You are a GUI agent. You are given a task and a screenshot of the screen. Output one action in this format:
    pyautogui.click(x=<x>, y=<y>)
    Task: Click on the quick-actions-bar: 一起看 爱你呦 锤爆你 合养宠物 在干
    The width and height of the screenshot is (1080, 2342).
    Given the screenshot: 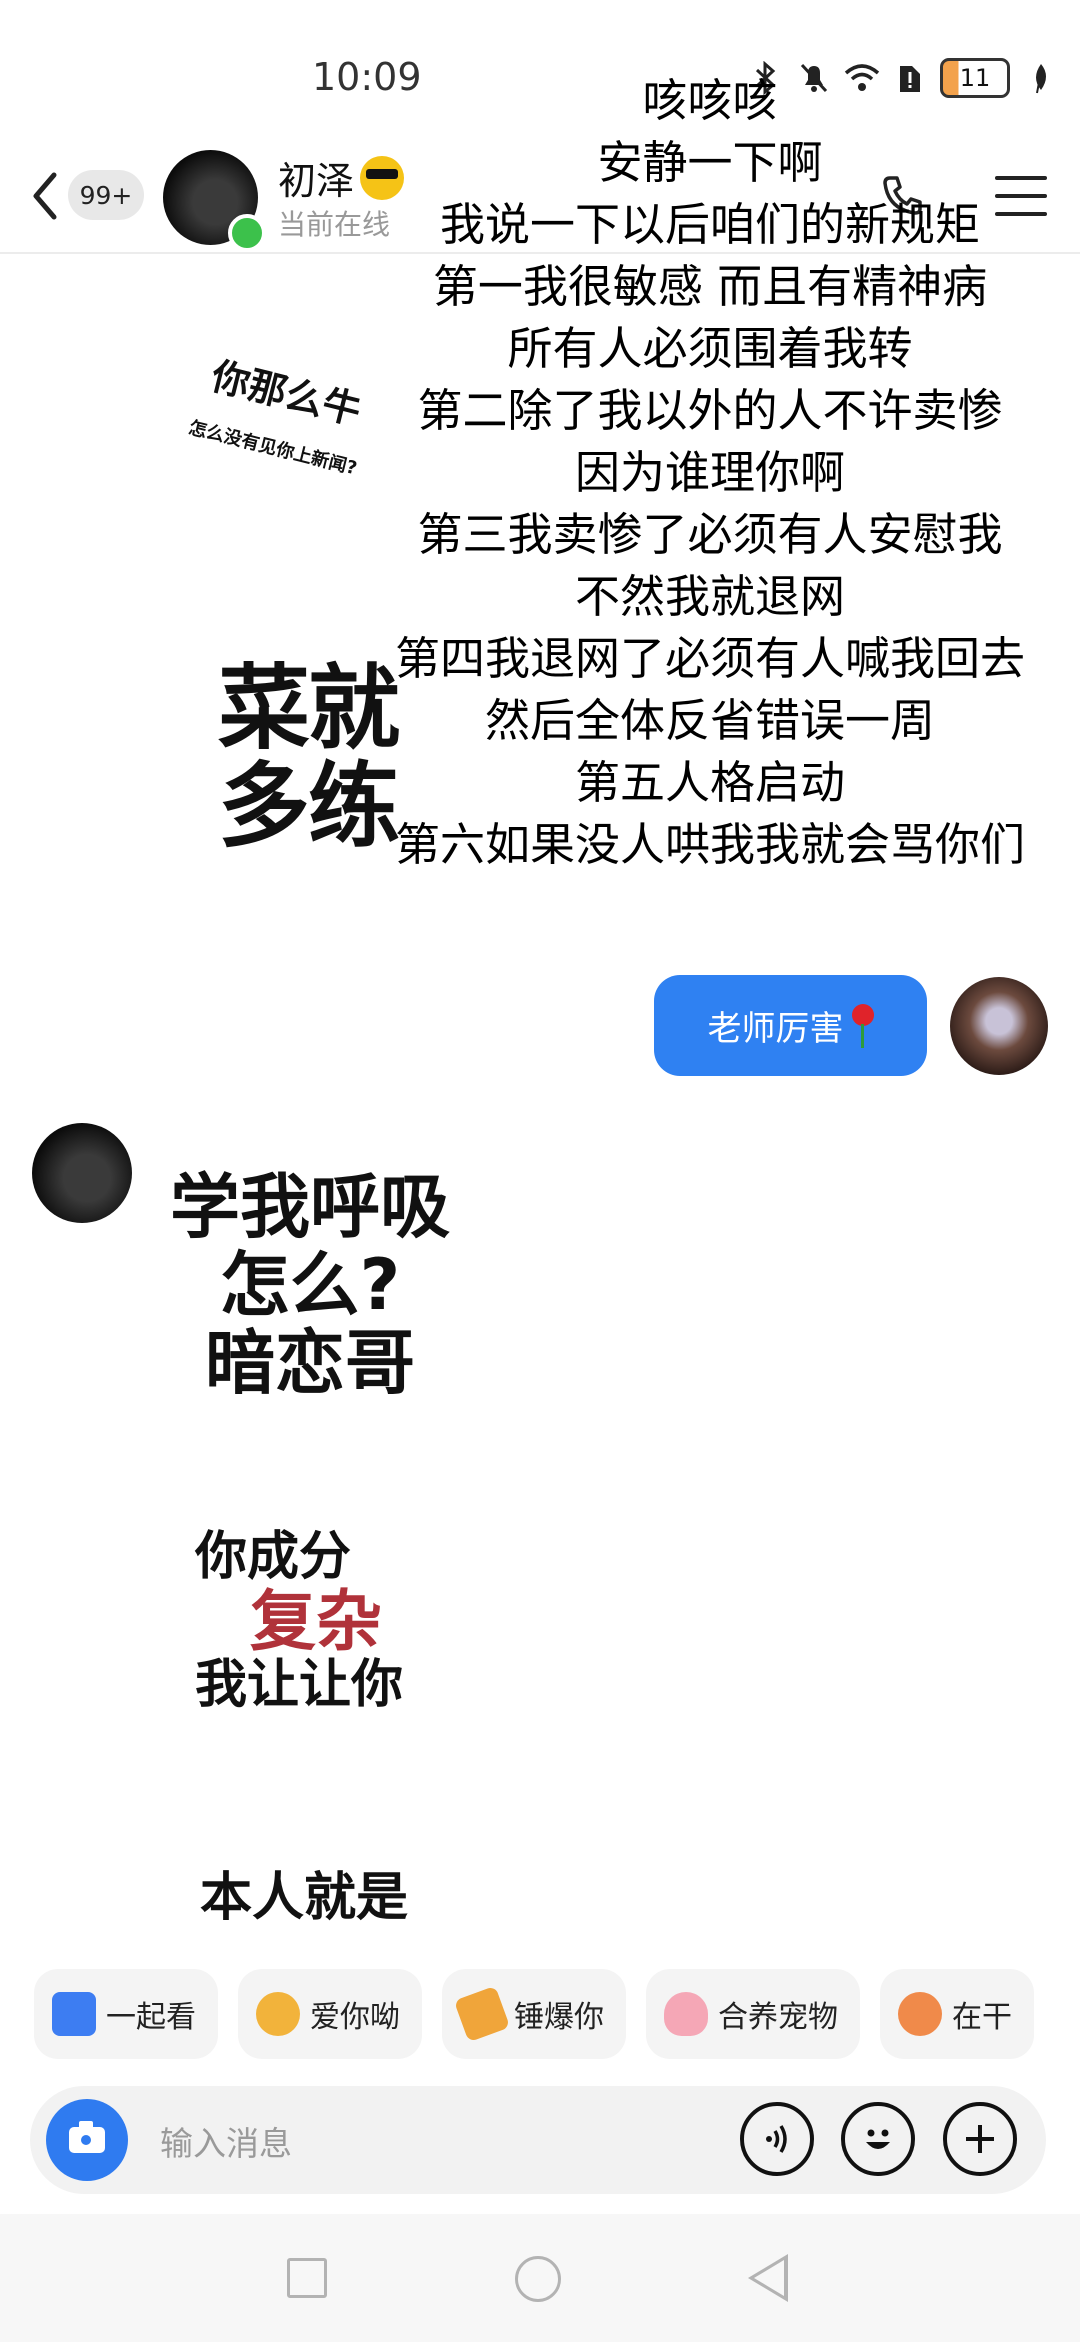 What is the action you would take?
    pyautogui.click(x=534, y=2014)
    